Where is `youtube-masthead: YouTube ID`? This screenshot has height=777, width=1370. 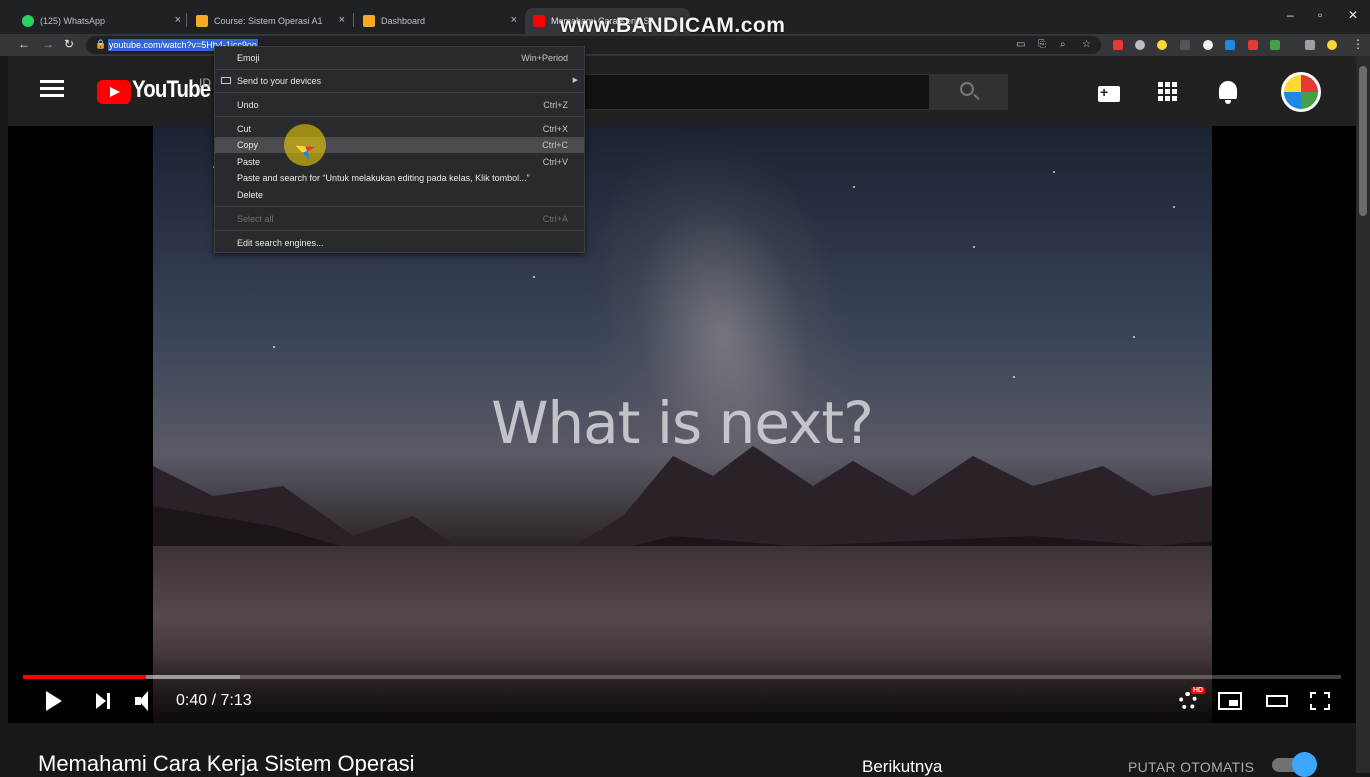
youtube-masthead: YouTube ID is located at coordinates (682, 91).